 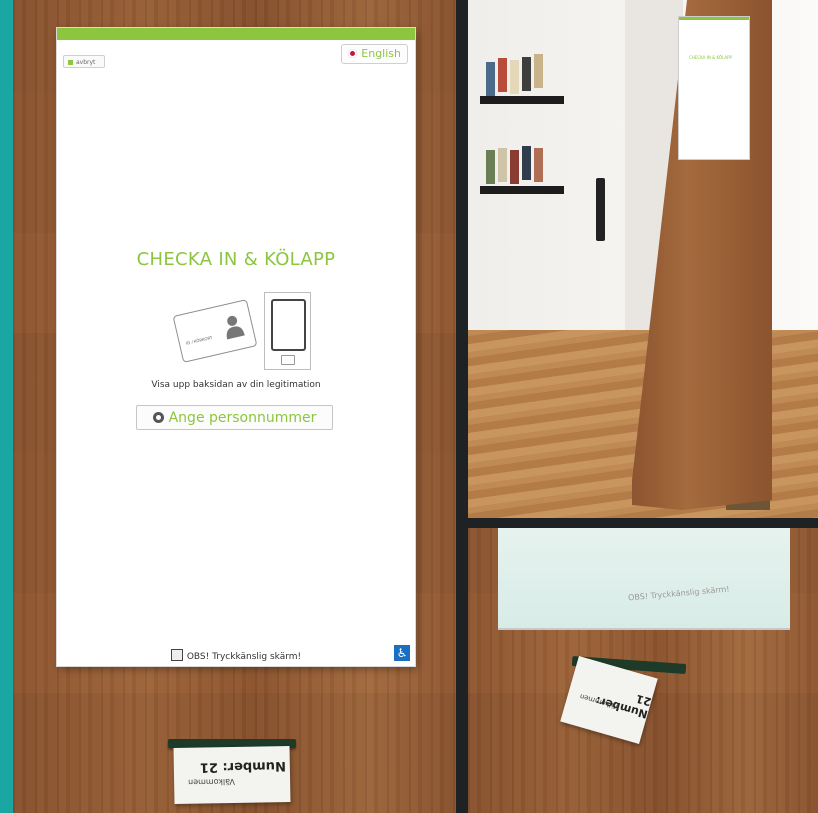 What do you see at coordinates (522, 100) in the screenshot?
I see `magazine-shelf-top` at bounding box center [522, 100].